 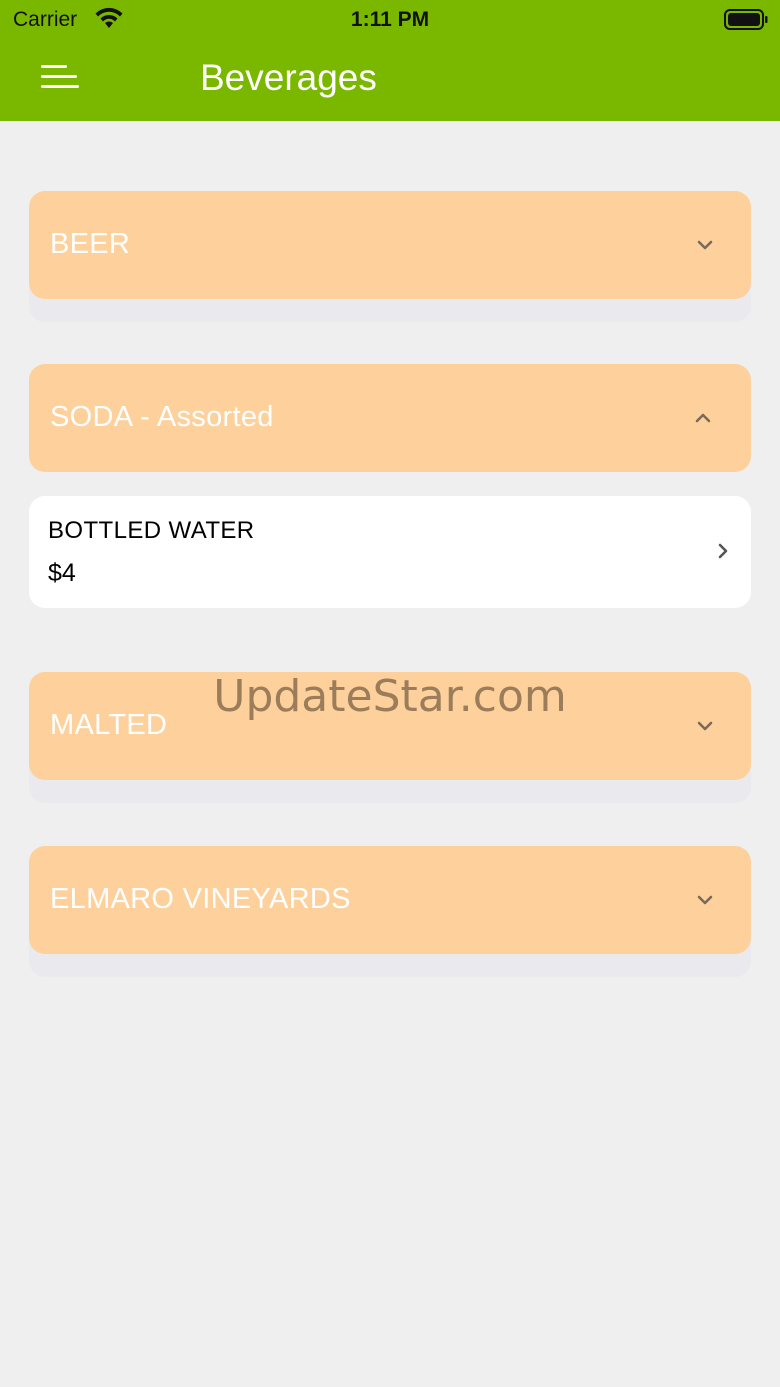 What do you see at coordinates (62, 573) in the screenshot?
I see `item-price: $4` at bounding box center [62, 573].